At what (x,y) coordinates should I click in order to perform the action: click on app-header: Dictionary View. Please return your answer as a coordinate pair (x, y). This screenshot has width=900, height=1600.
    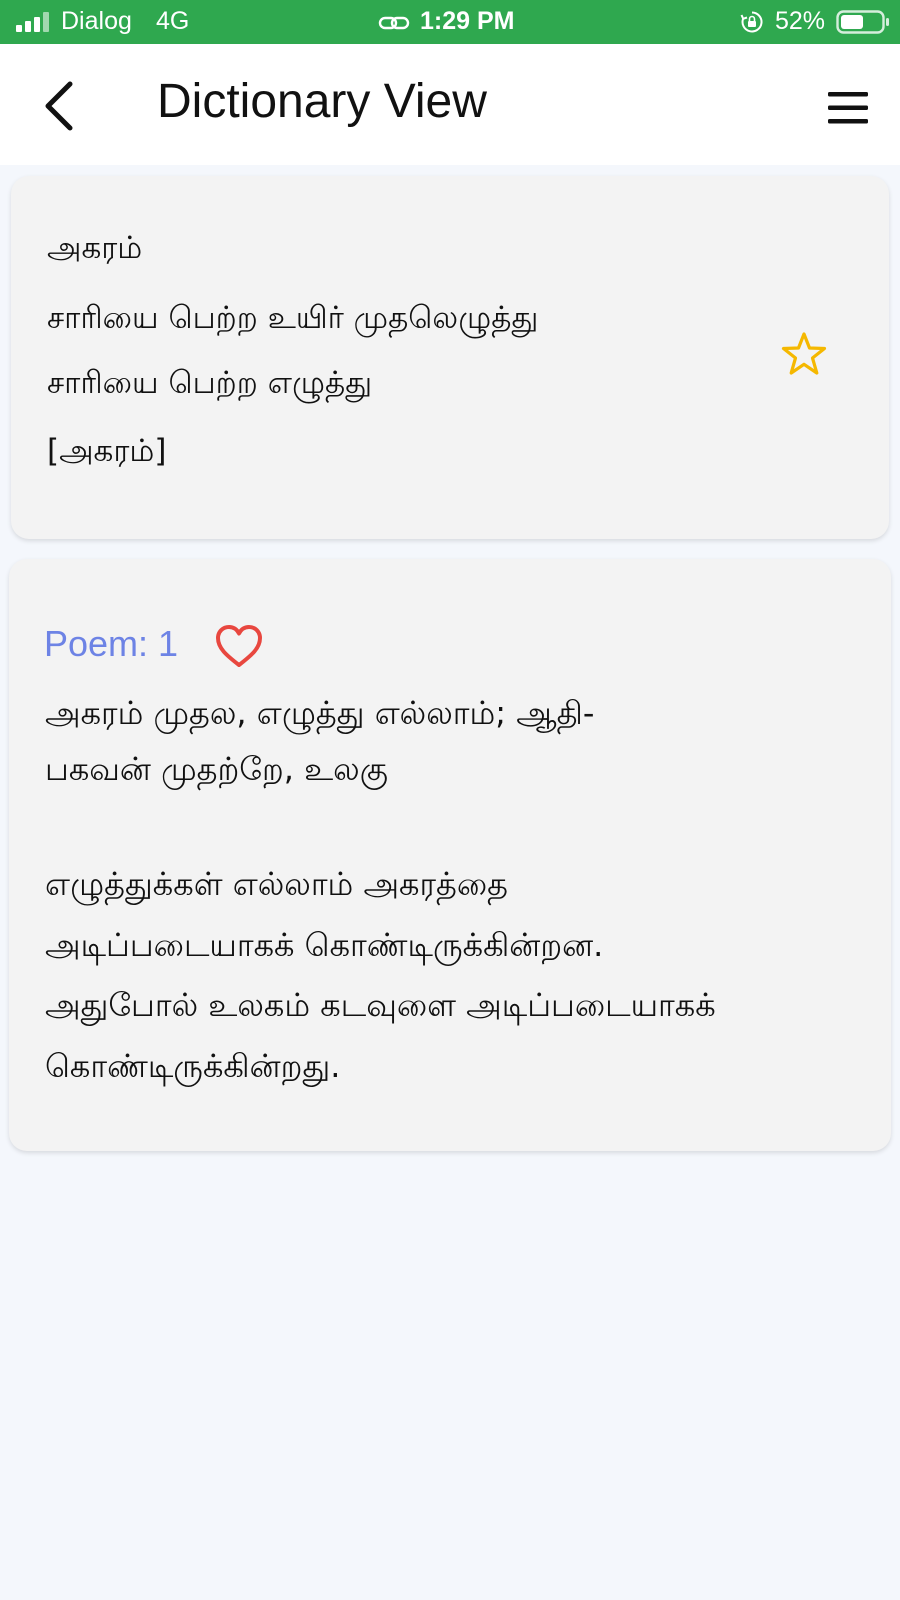
    Looking at the image, I should click on (450, 104).